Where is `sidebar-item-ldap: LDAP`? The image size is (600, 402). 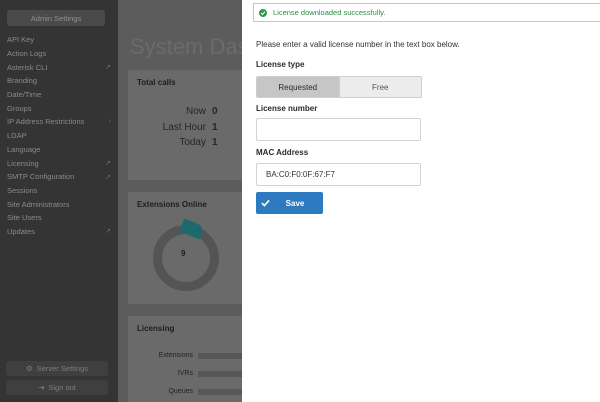
sidebar-item-ldap: LDAP is located at coordinates (59, 136).